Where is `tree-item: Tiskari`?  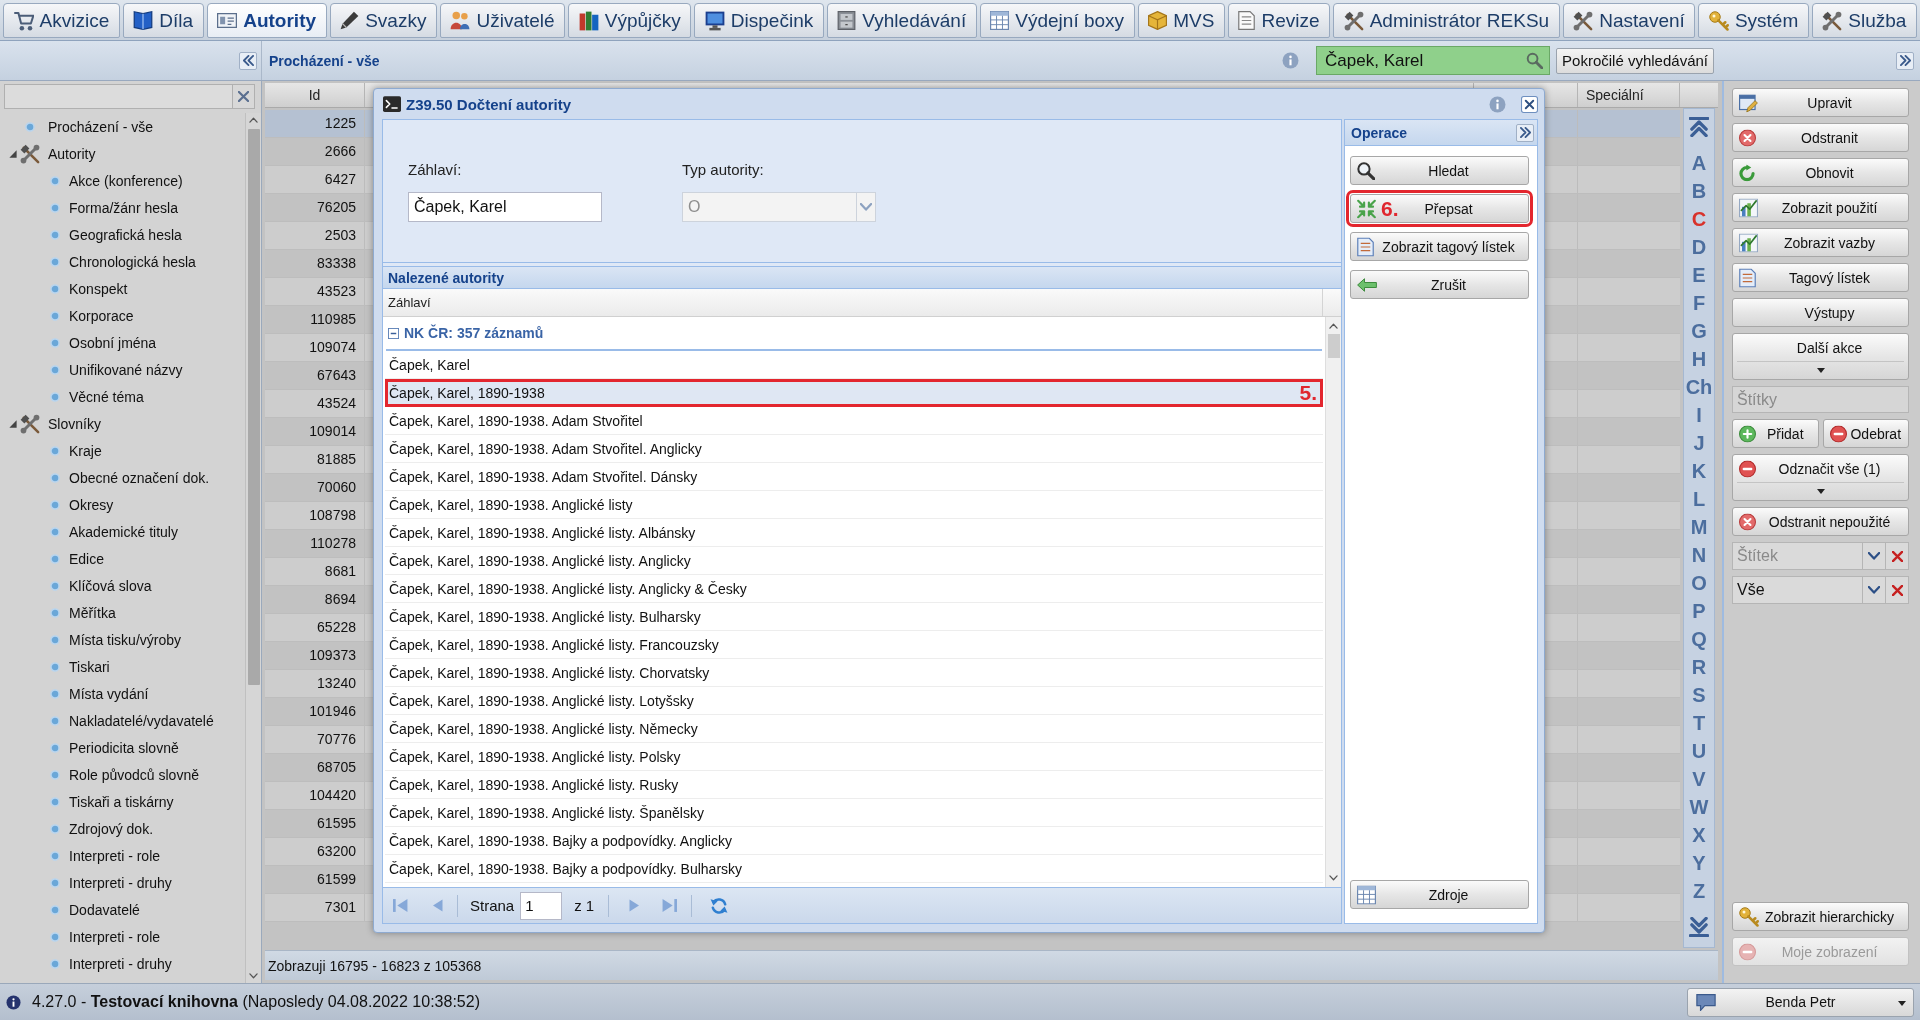
tree-item: Tiskari is located at coordinates (122, 666).